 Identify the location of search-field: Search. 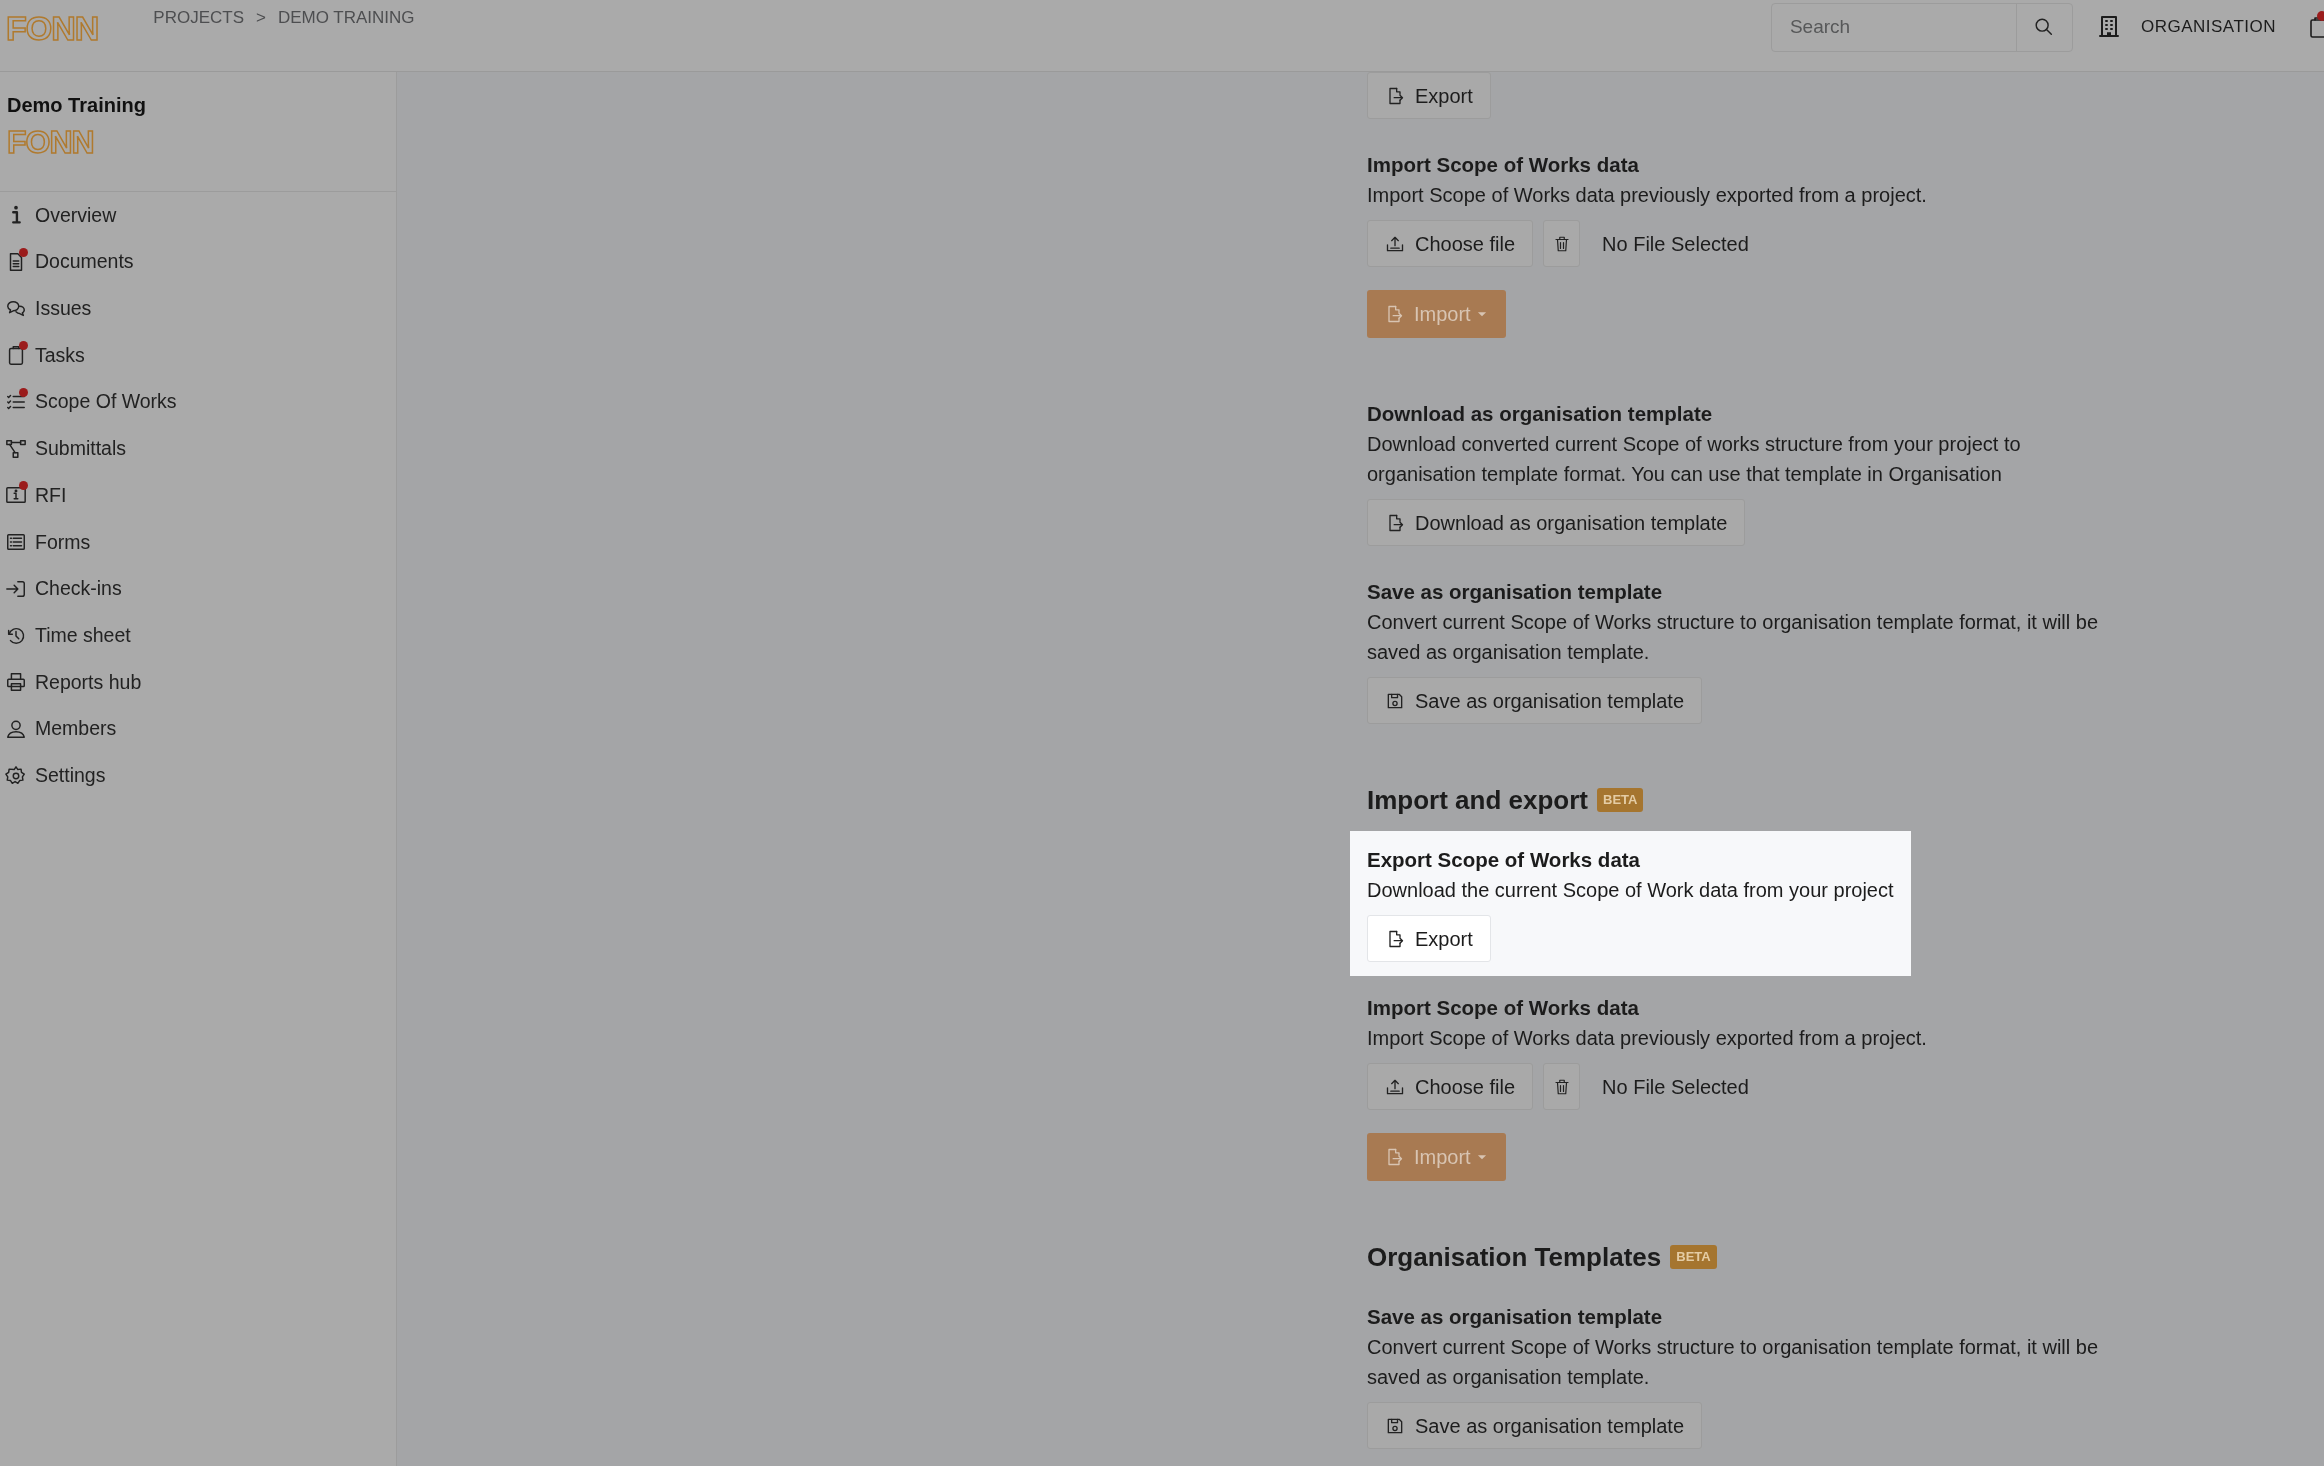
(1893, 27).